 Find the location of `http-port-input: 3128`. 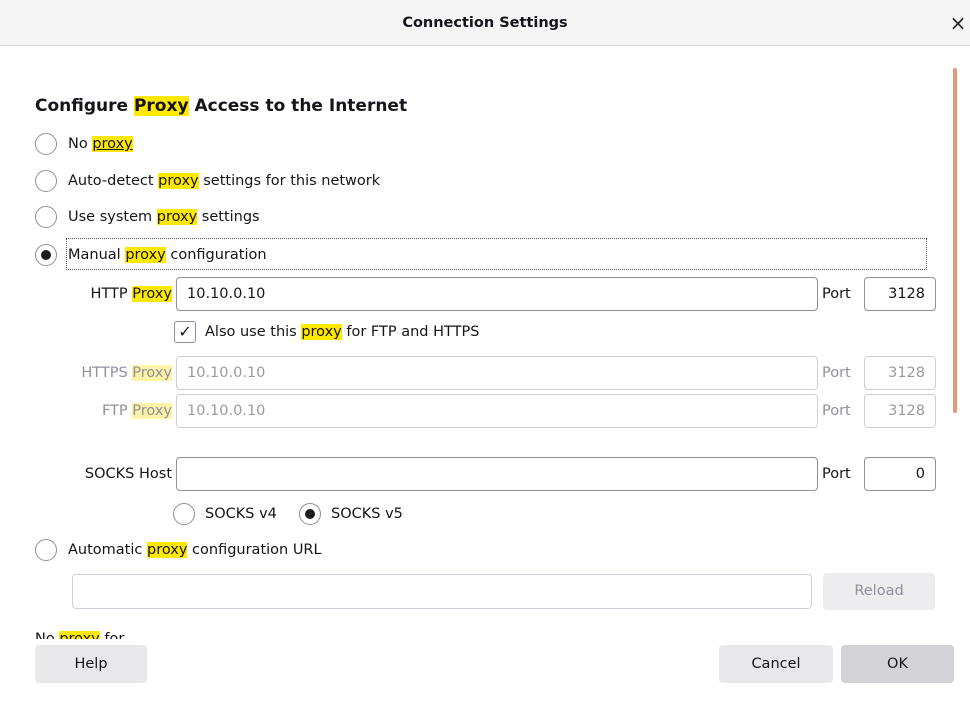

http-port-input: 3128 is located at coordinates (900, 294).